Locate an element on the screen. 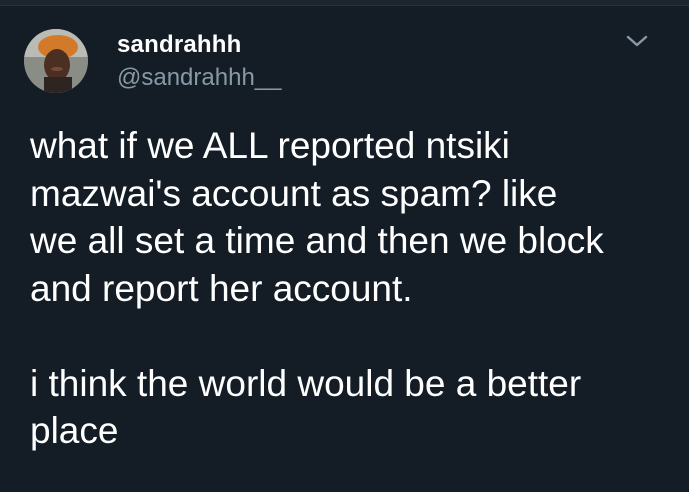  tweet-line: what if we ALL reported ntsiki is located at coordinates (270, 145).